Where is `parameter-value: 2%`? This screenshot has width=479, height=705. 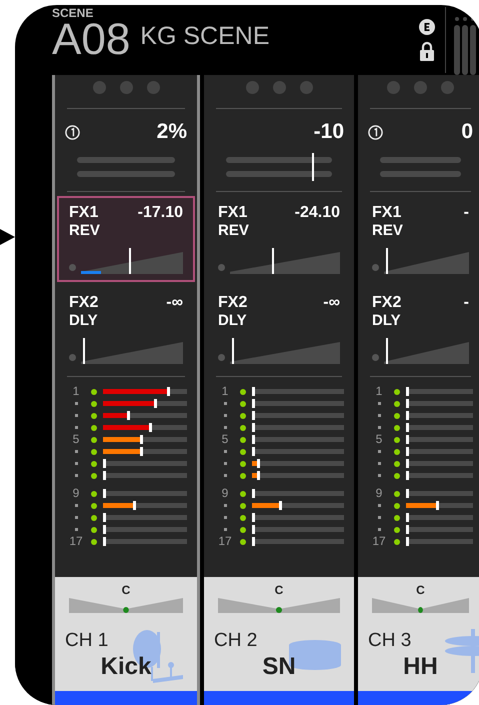 parameter-value: 2% is located at coordinates (171, 132).